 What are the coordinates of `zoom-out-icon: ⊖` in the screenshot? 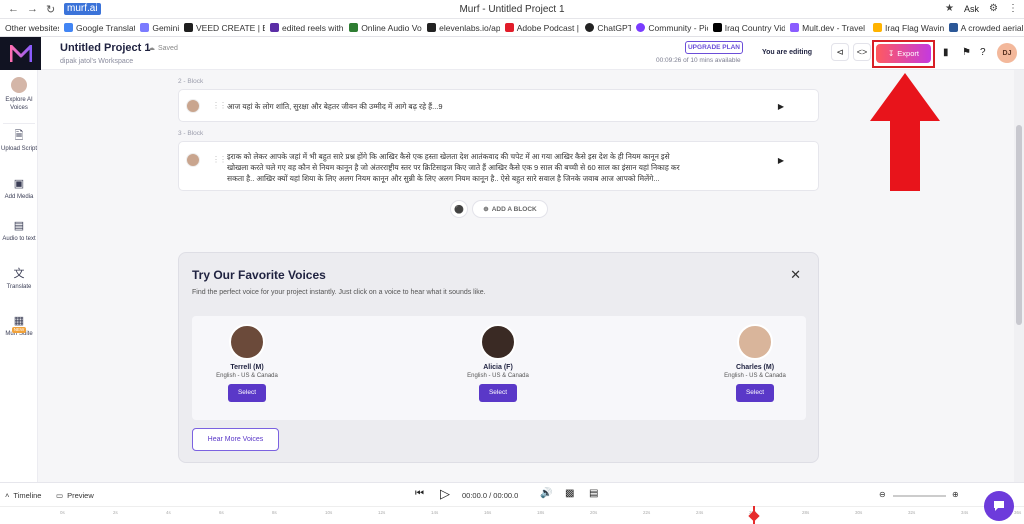 It's located at (882, 494).